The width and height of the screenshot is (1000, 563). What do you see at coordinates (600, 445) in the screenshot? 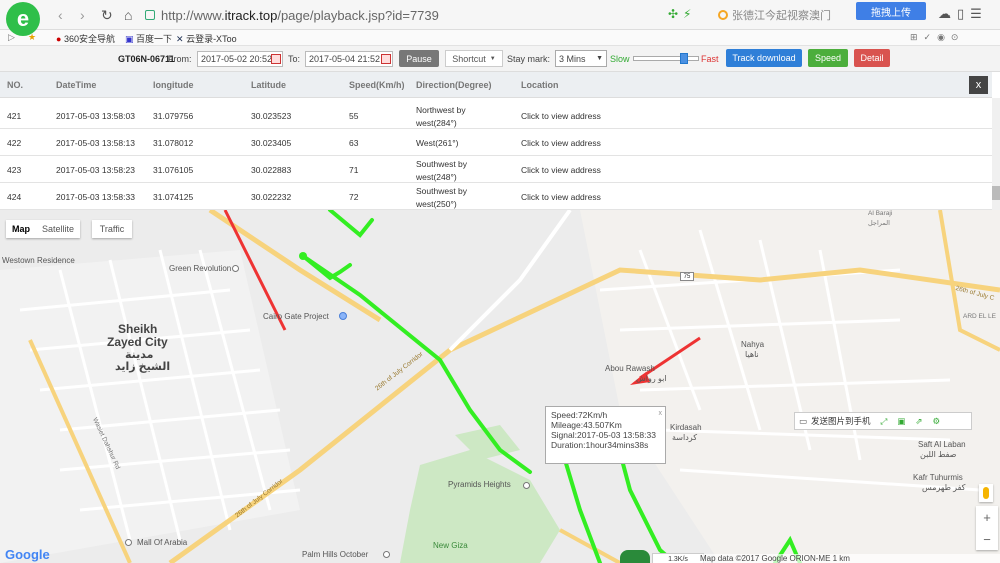
I see `popup-duration: Duration:1hour34mins38s` at bounding box center [600, 445].